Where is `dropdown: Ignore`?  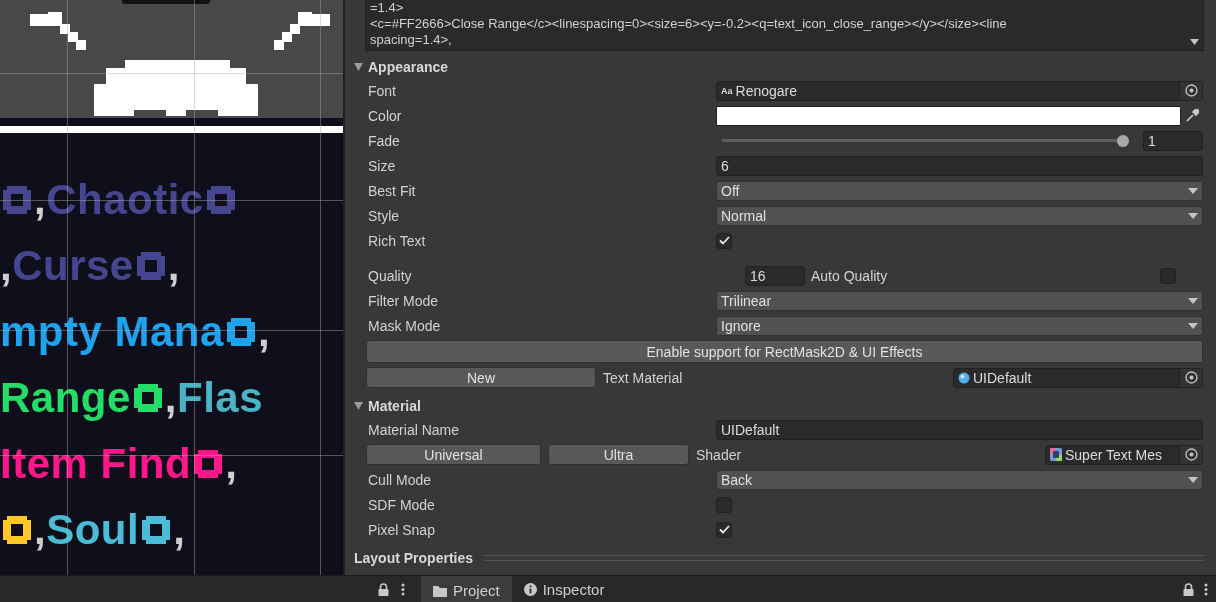 dropdown: Ignore is located at coordinates (959, 325).